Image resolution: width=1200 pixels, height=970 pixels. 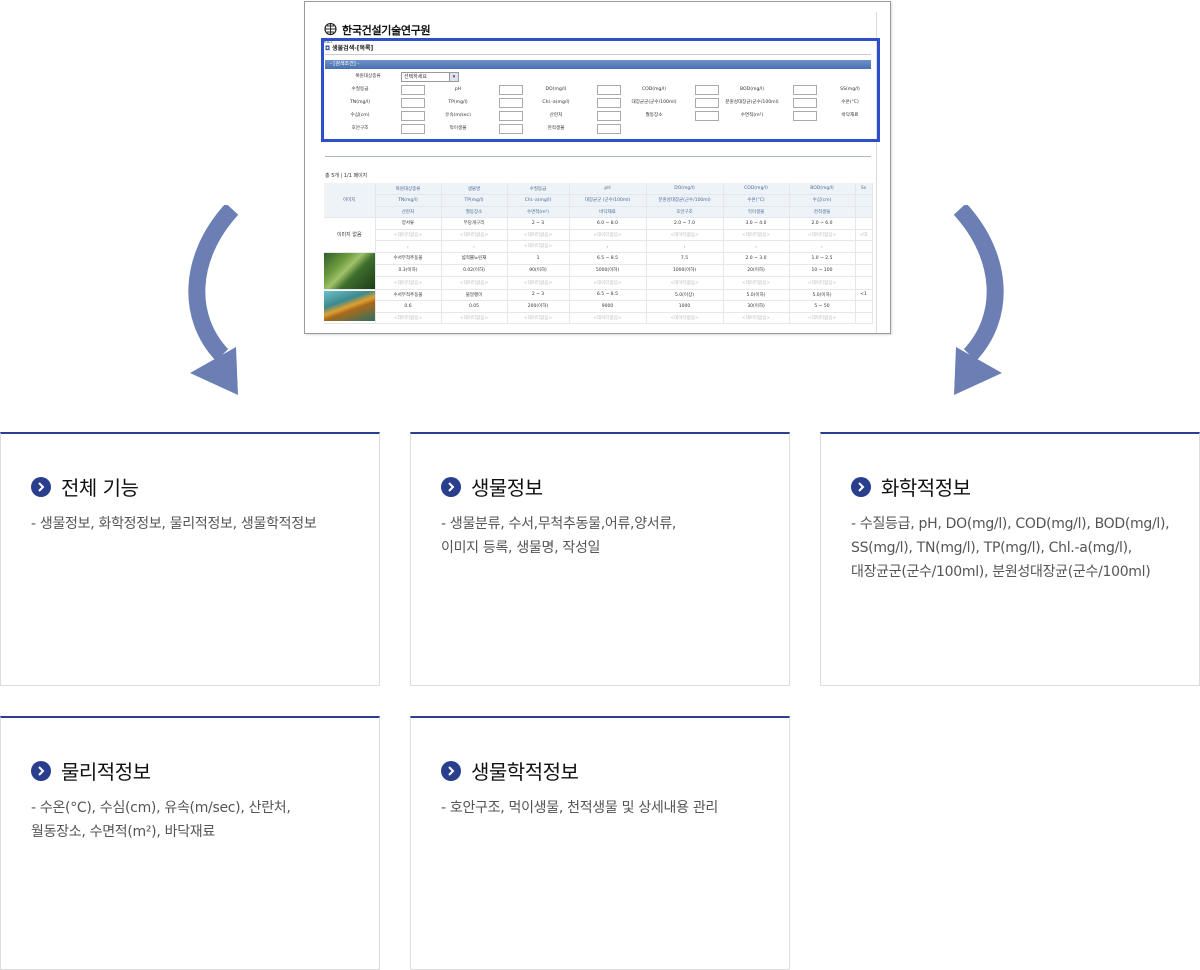 What do you see at coordinates (474, 189) in the screenshot?
I see `table-header-cell: 생물명` at bounding box center [474, 189].